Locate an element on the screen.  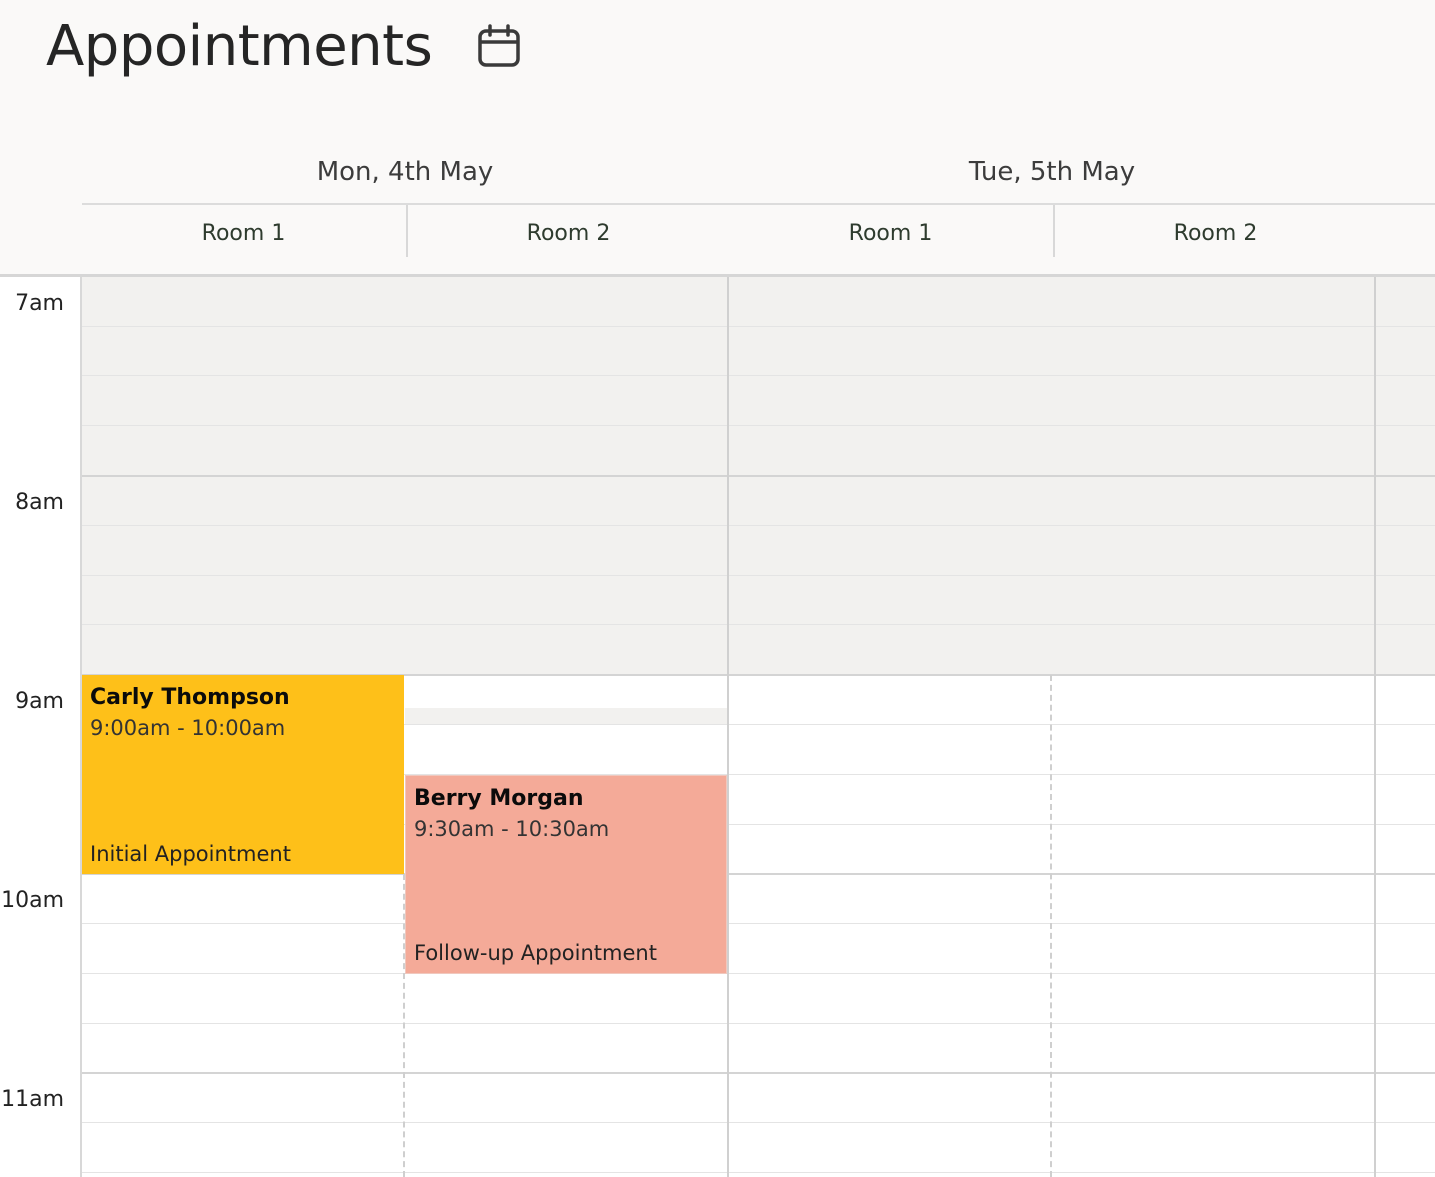
appointment-type: Follow-up Appointment is located at coordinates (535, 953).